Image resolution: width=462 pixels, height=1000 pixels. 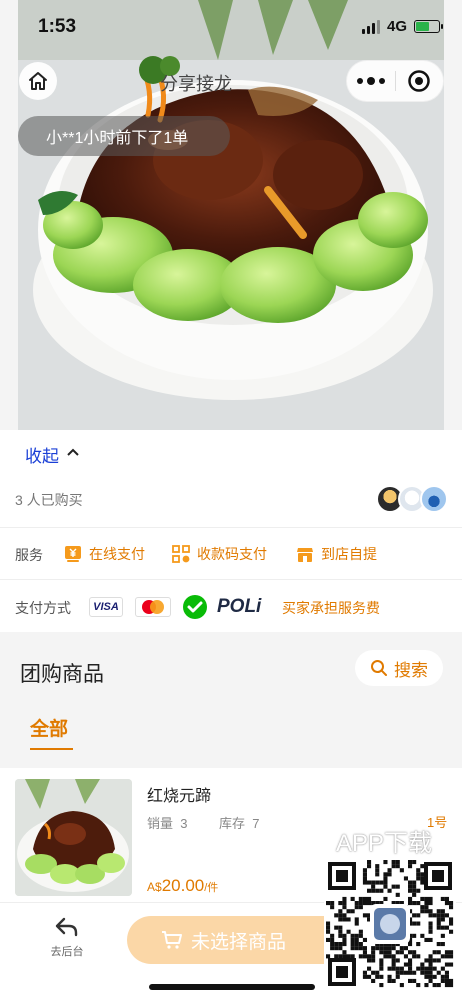 I want to click on service-item-label: 收款码支付, so click(x=232, y=554).